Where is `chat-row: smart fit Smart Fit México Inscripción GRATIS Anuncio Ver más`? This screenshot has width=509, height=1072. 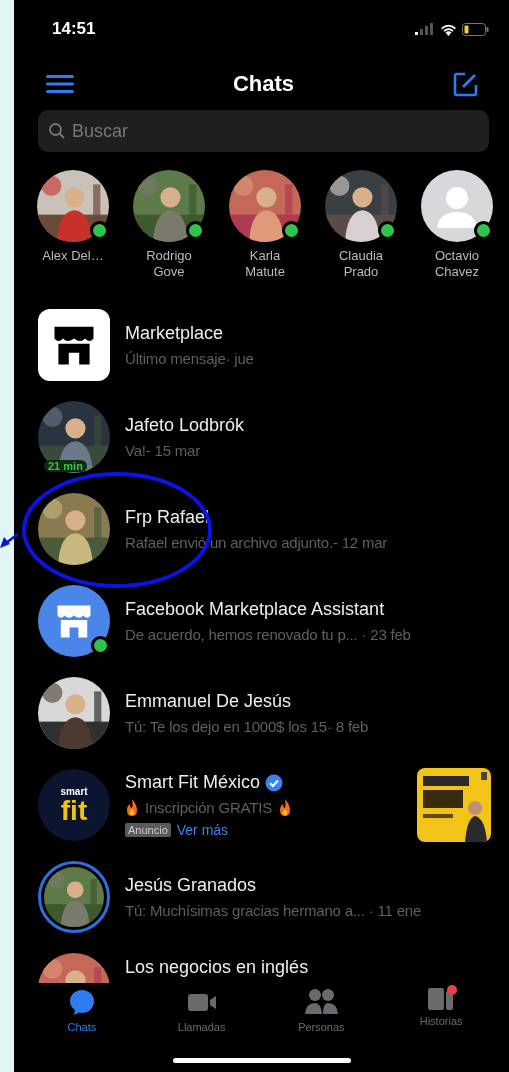 chat-row: smart fit Smart Fit México Inscripción GRATIS Anuncio Ver más is located at coordinates (261, 805).